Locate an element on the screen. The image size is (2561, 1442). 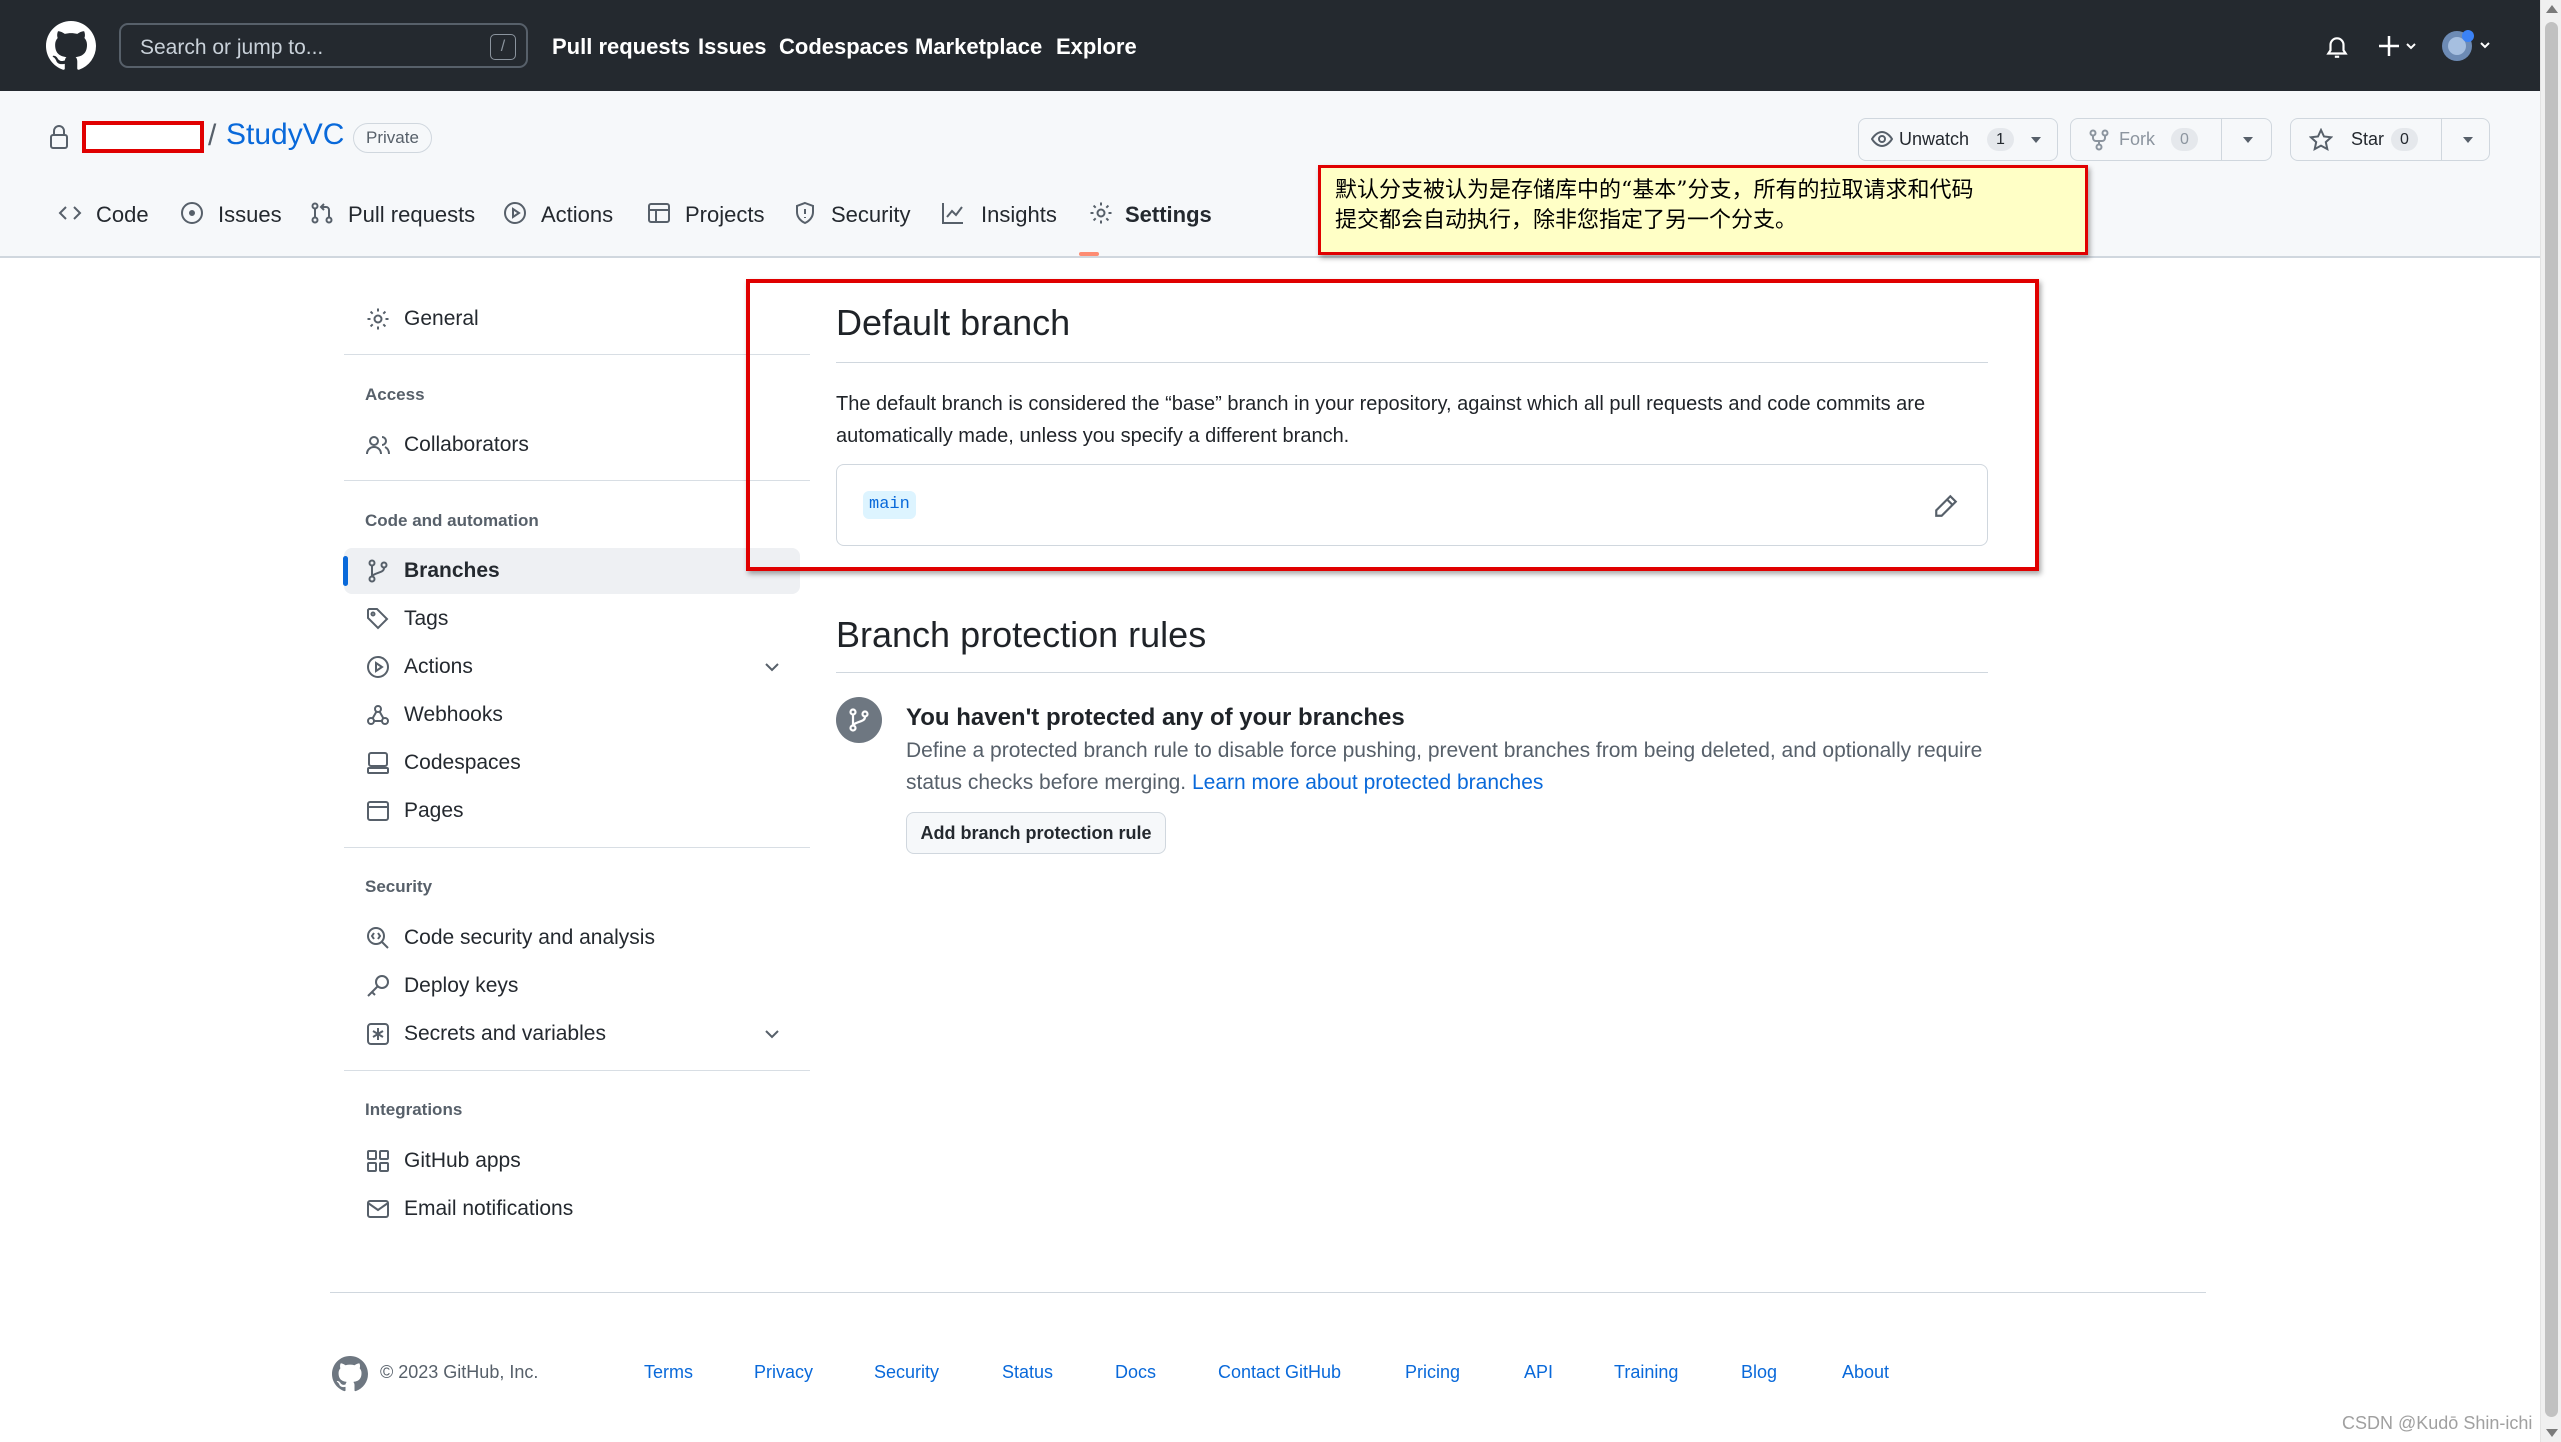
star-button: Star 0 is located at coordinates (2390, 139).